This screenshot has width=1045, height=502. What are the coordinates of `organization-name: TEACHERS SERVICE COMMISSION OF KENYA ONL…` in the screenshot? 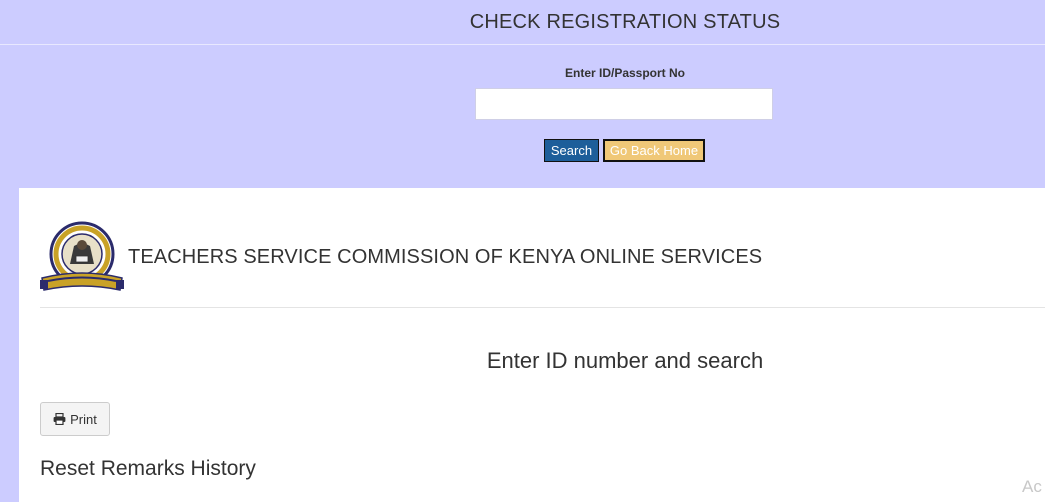 It's located at (445, 257).